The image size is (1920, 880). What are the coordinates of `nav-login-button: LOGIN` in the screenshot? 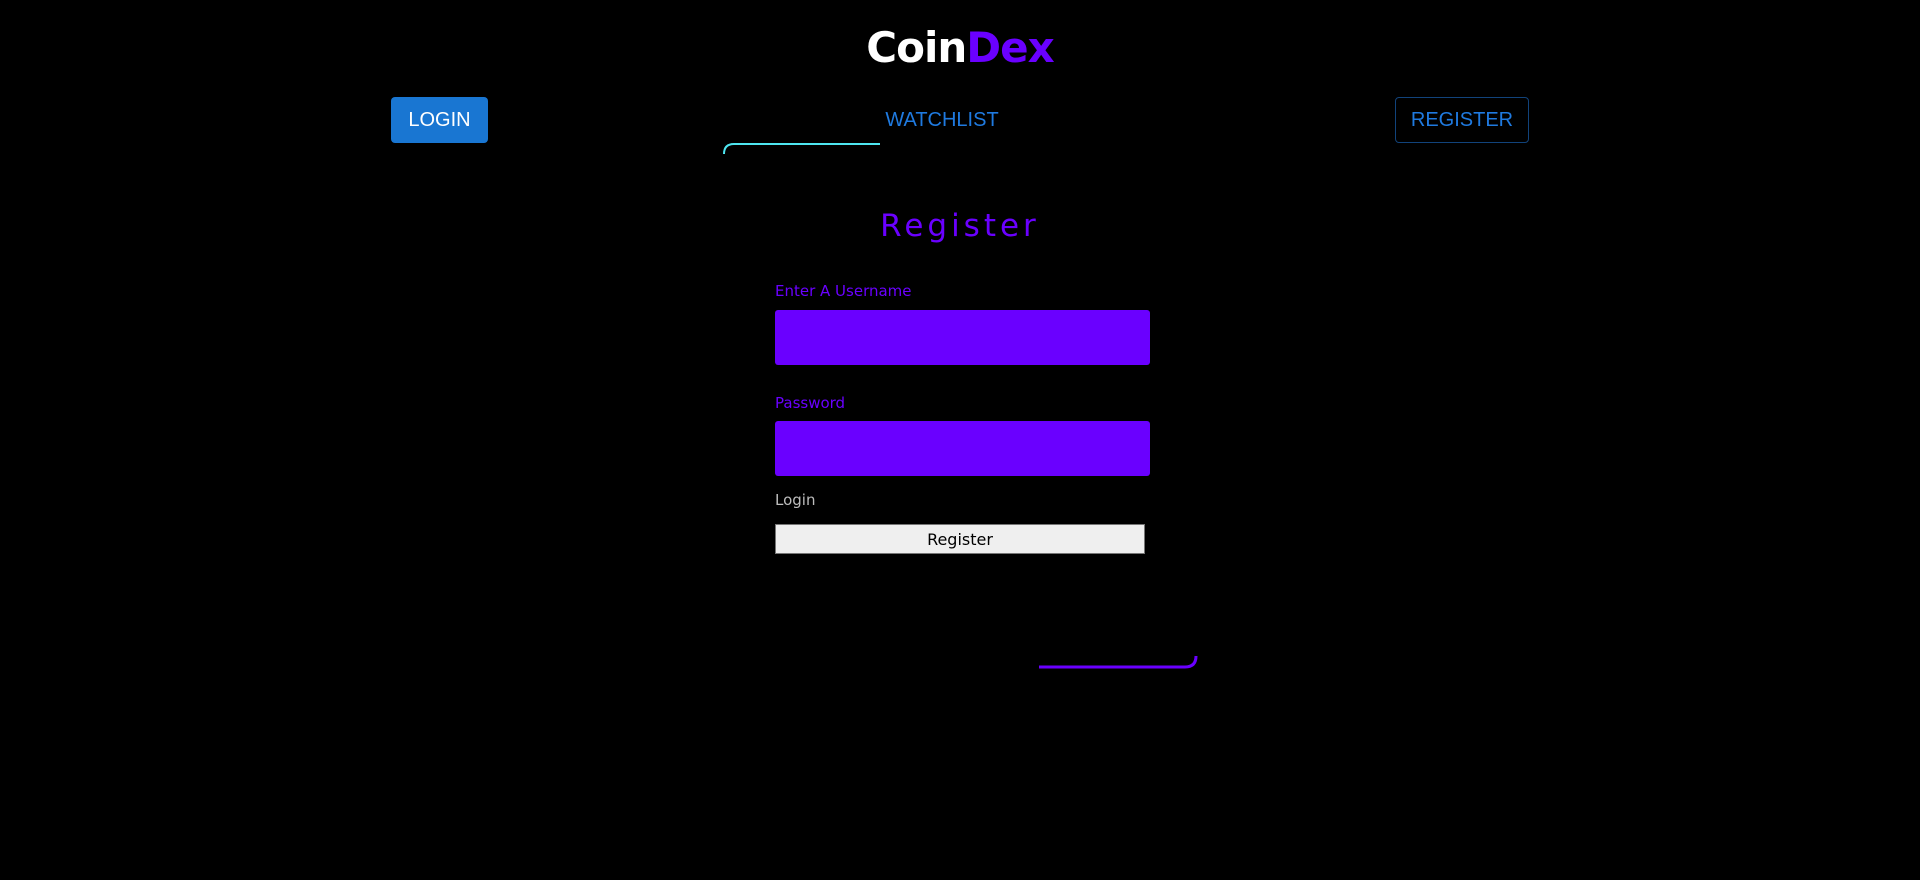 It's located at (439, 120).